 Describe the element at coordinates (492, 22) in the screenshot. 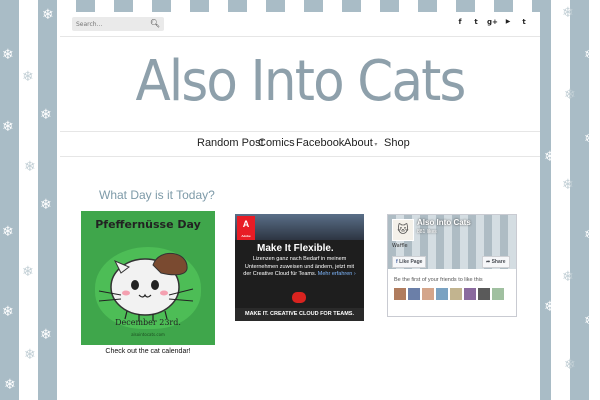

I see `google-plus-icon: g+` at that location.